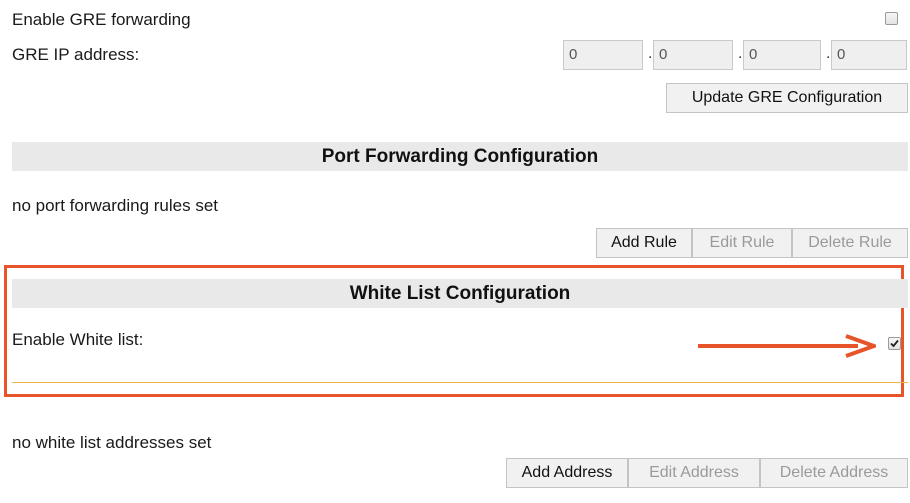 This screenshot has height=503, width=910. What do you see at coordinates (693, 55) in the screenshot?
I see `gre-ip-octet-2: 0` at bounding box center [693, 55].